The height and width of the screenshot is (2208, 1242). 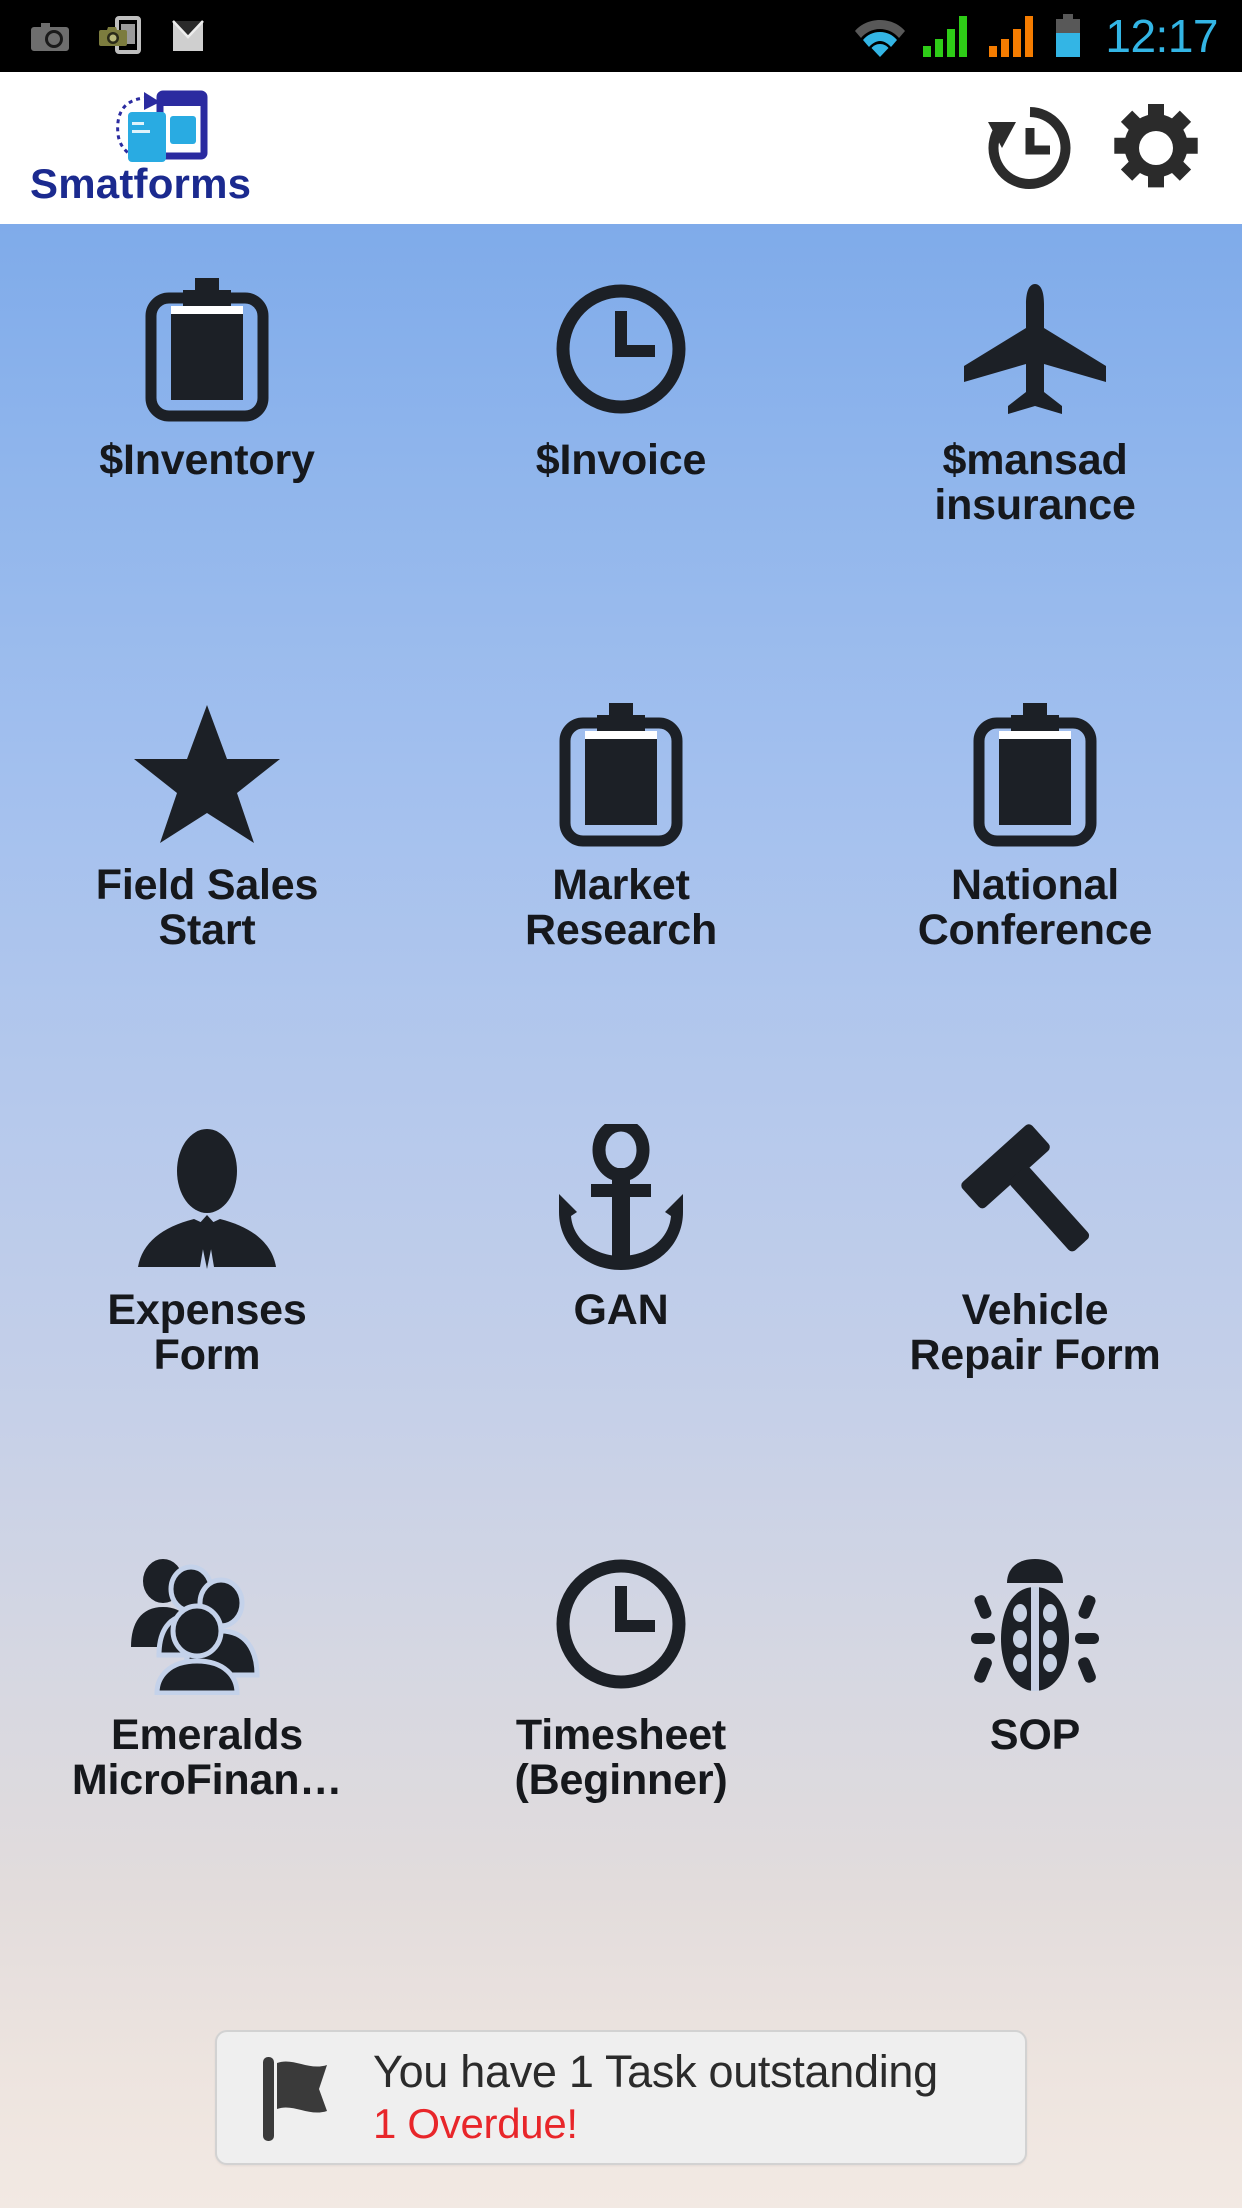 I want to click on grid-tile-field-sales-start: Field Sales Start, so click(x=207, y=861).